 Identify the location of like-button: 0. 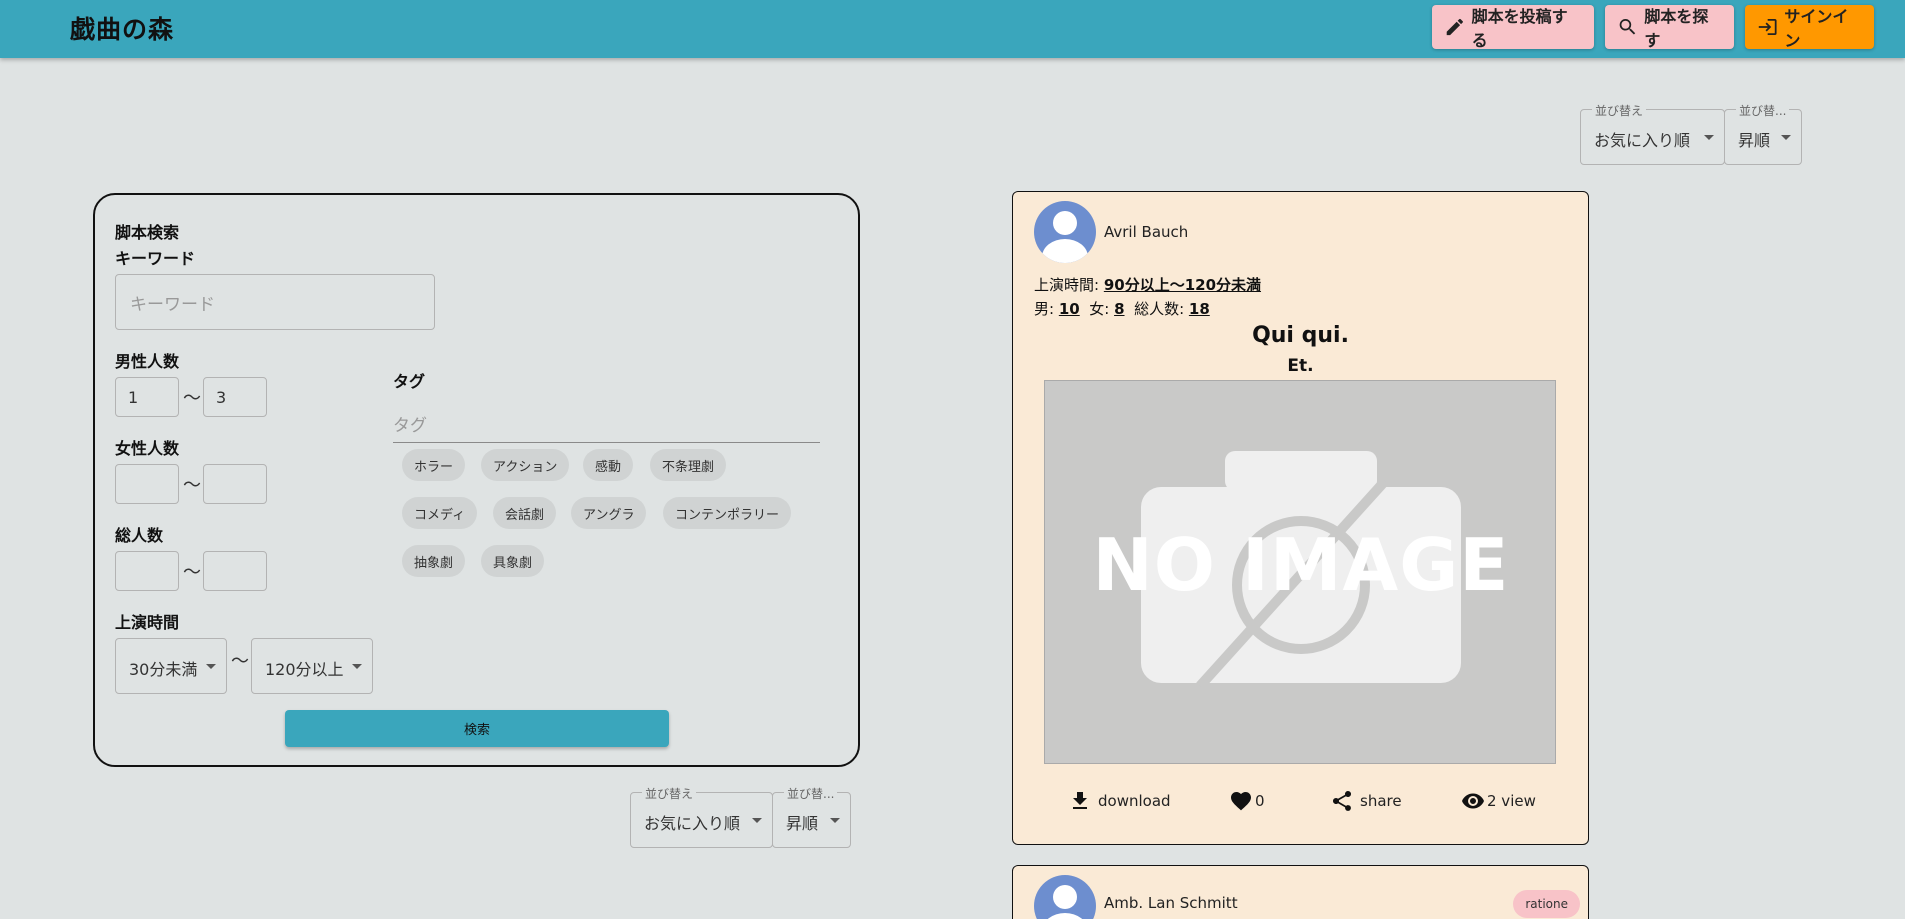
(1247, 801).